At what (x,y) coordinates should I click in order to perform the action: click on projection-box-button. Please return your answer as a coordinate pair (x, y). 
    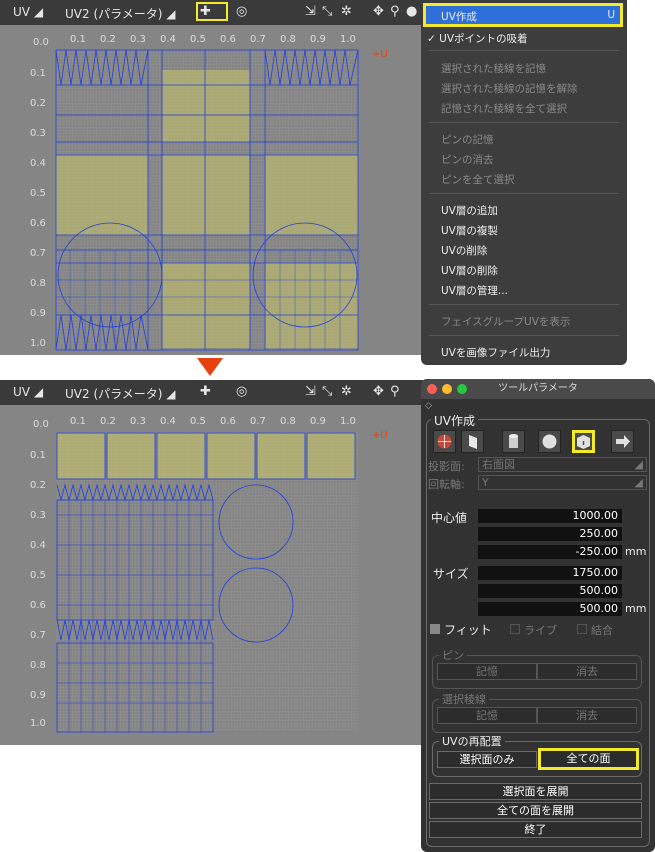
    Looking at the image, I should click on (583, 441).